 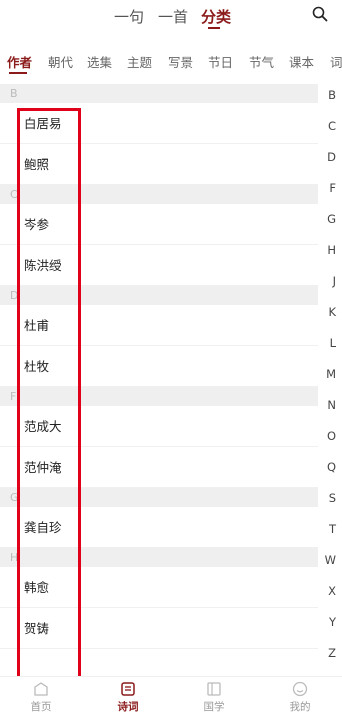 What do you see at coordinates (334, 281) in the screenshot?
I see `index-letter: J` at bounding box center [334, 281].